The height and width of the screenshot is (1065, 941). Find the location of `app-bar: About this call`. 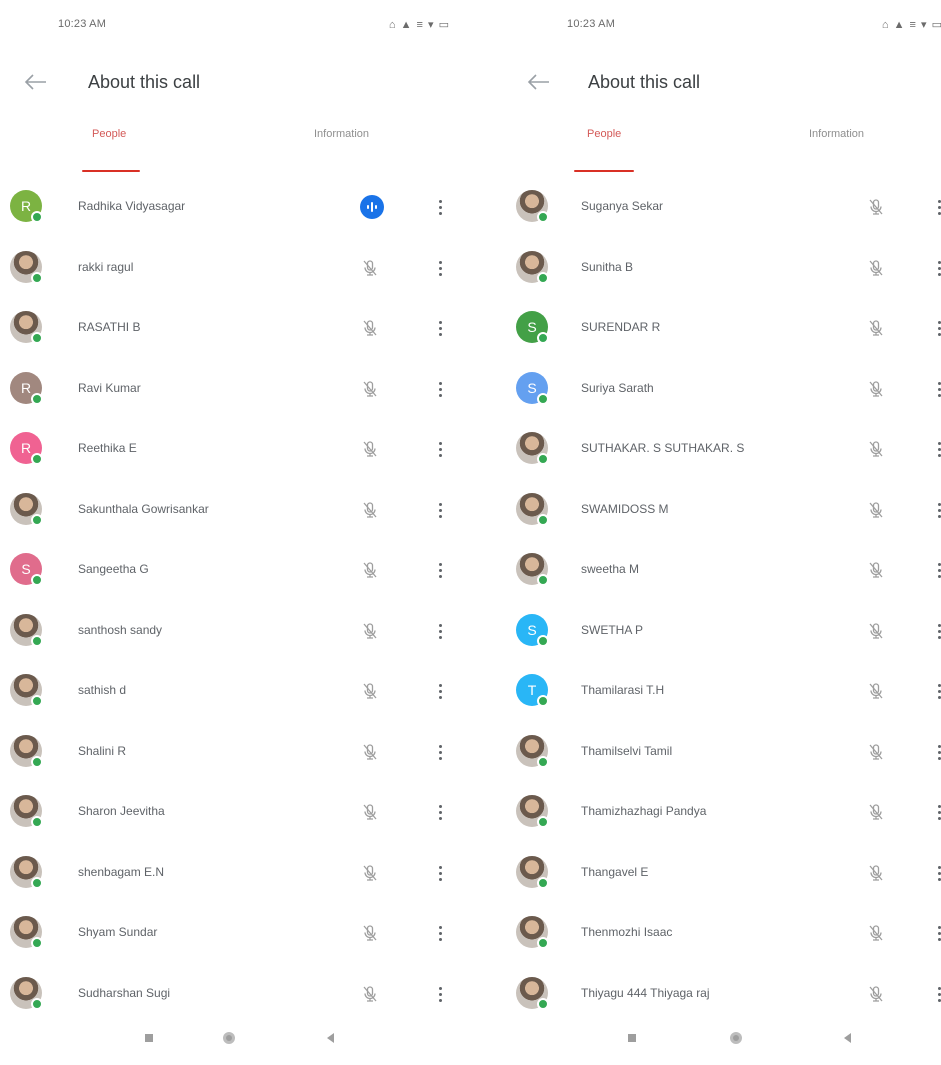

app-bar: About this call is located at coordinates (230, 82).